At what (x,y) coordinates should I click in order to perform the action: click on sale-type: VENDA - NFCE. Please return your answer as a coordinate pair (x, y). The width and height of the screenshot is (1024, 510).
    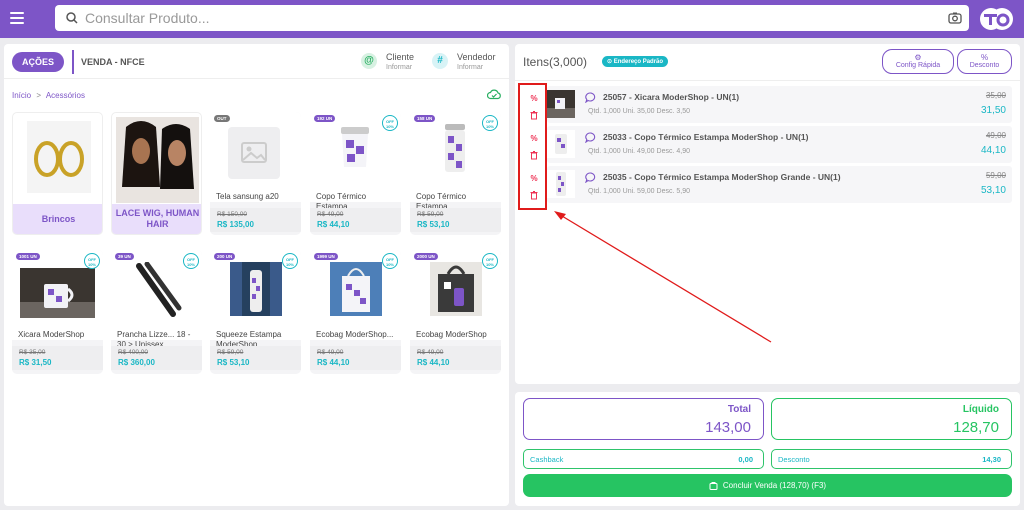
    Looking at the image, I should click on (113, 62).